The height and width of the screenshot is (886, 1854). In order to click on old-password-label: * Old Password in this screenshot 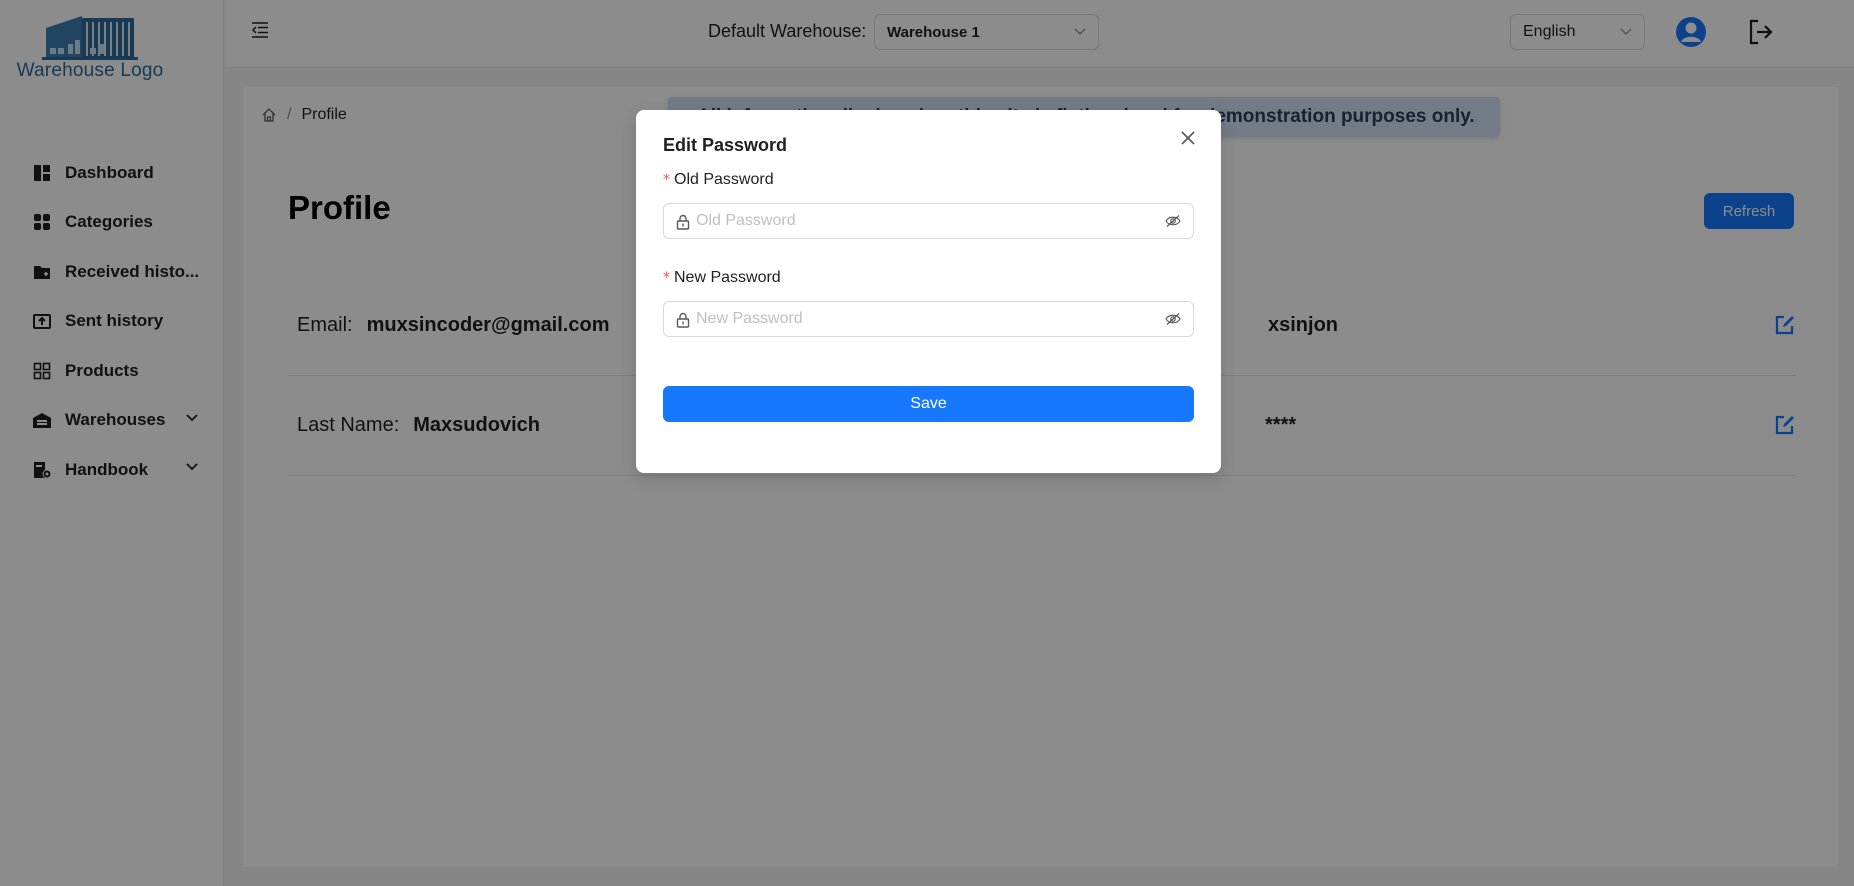, I will do `click(718, 180)`.